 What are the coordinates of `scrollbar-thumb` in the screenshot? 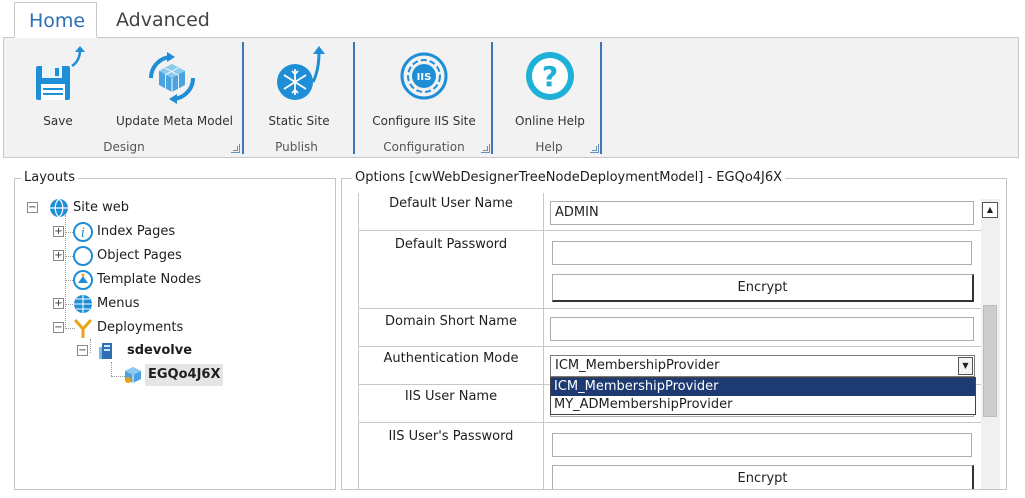 It's located at (990, 361).